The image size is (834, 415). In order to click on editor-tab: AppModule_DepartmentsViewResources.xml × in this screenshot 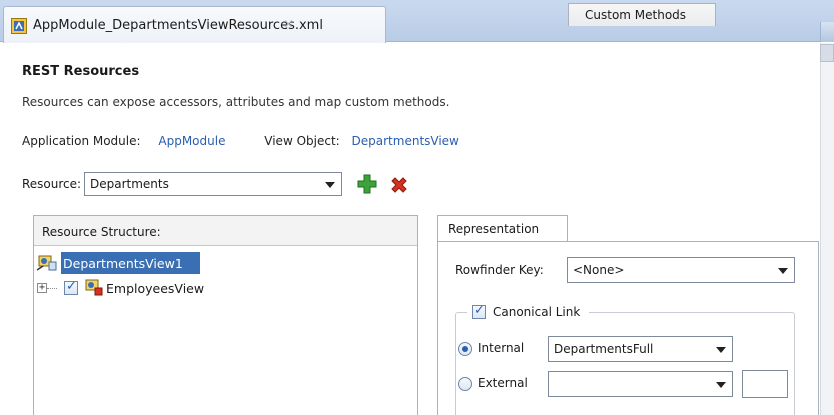, I will do `click(194, 24)`.